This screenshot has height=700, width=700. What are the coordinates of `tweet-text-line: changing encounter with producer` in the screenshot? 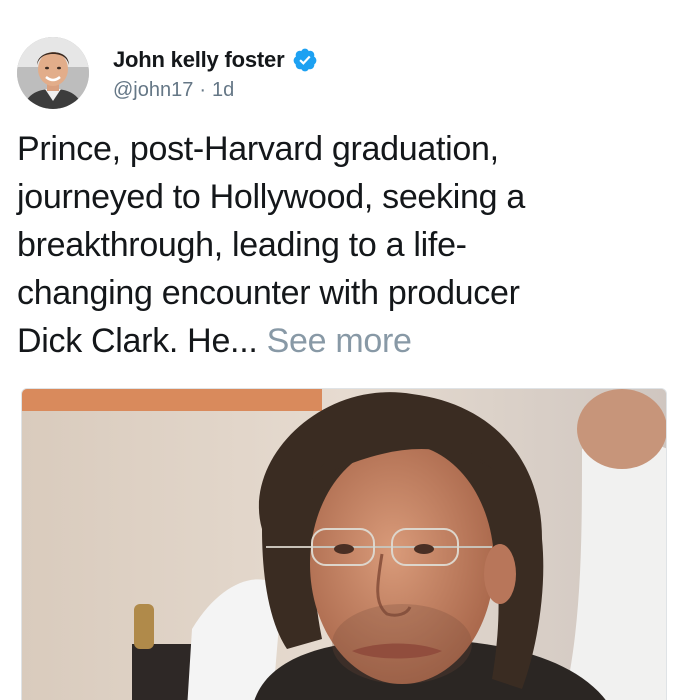 It's located at (268, 293).